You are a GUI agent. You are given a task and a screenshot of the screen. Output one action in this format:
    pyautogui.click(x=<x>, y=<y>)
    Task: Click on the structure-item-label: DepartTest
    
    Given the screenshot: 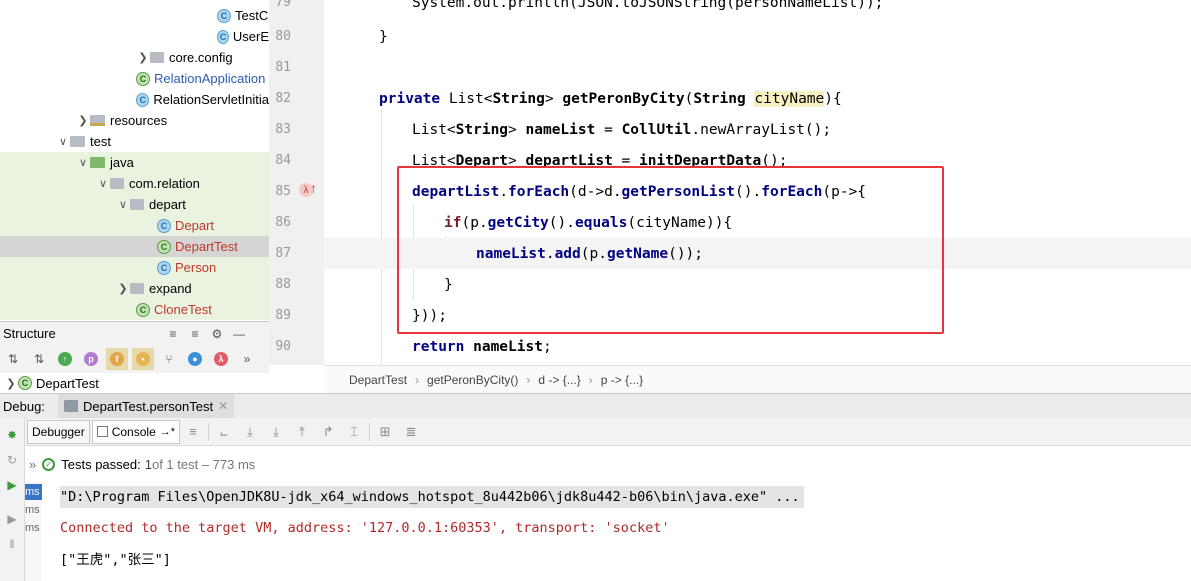 What is the action you would take?
    pyautogui.click(x=67, y=383)
    